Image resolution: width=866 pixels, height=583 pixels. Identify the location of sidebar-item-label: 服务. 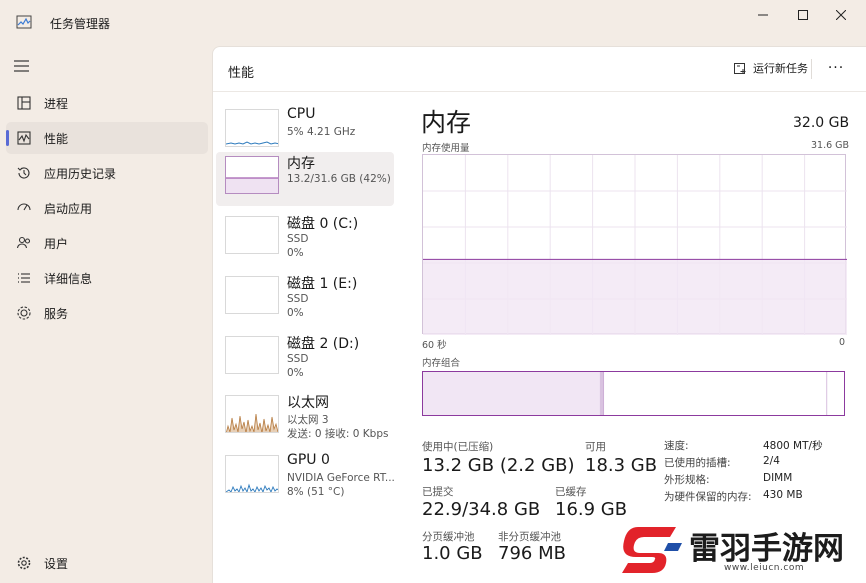
(56, 314).